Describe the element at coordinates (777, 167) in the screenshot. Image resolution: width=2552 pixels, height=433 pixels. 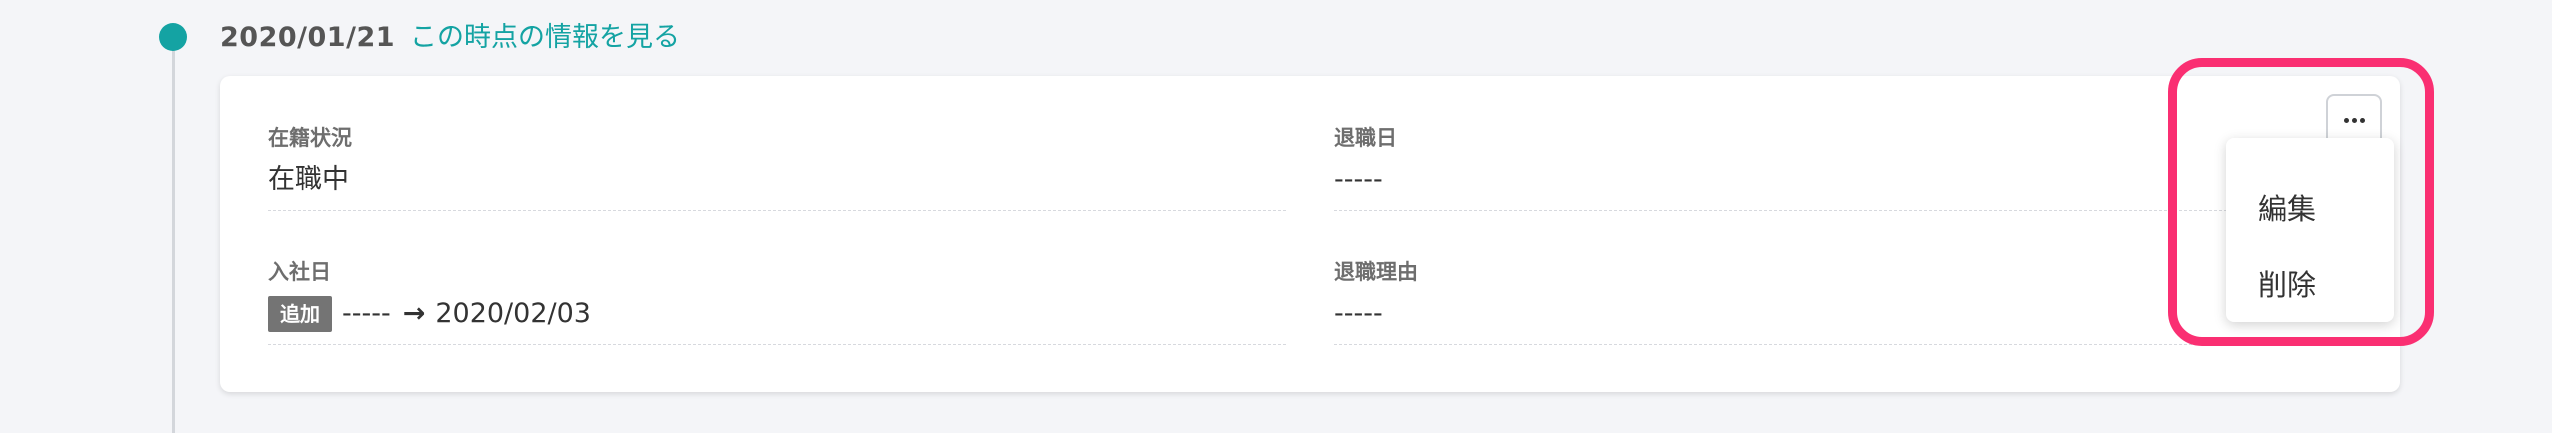
I see `field-employment-status: 在籍状況 在職中` at that location.